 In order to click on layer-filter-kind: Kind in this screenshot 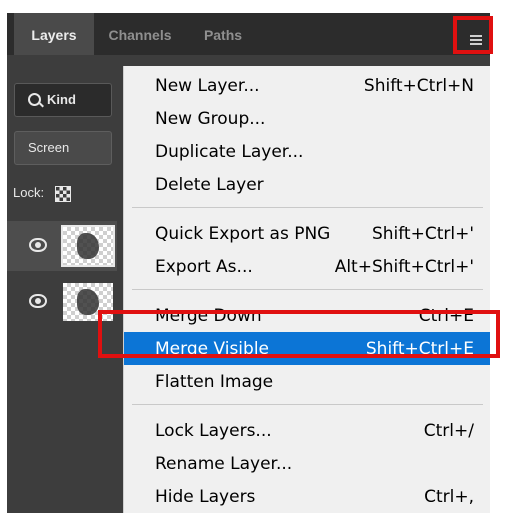, I will do `click(63, 100)`.